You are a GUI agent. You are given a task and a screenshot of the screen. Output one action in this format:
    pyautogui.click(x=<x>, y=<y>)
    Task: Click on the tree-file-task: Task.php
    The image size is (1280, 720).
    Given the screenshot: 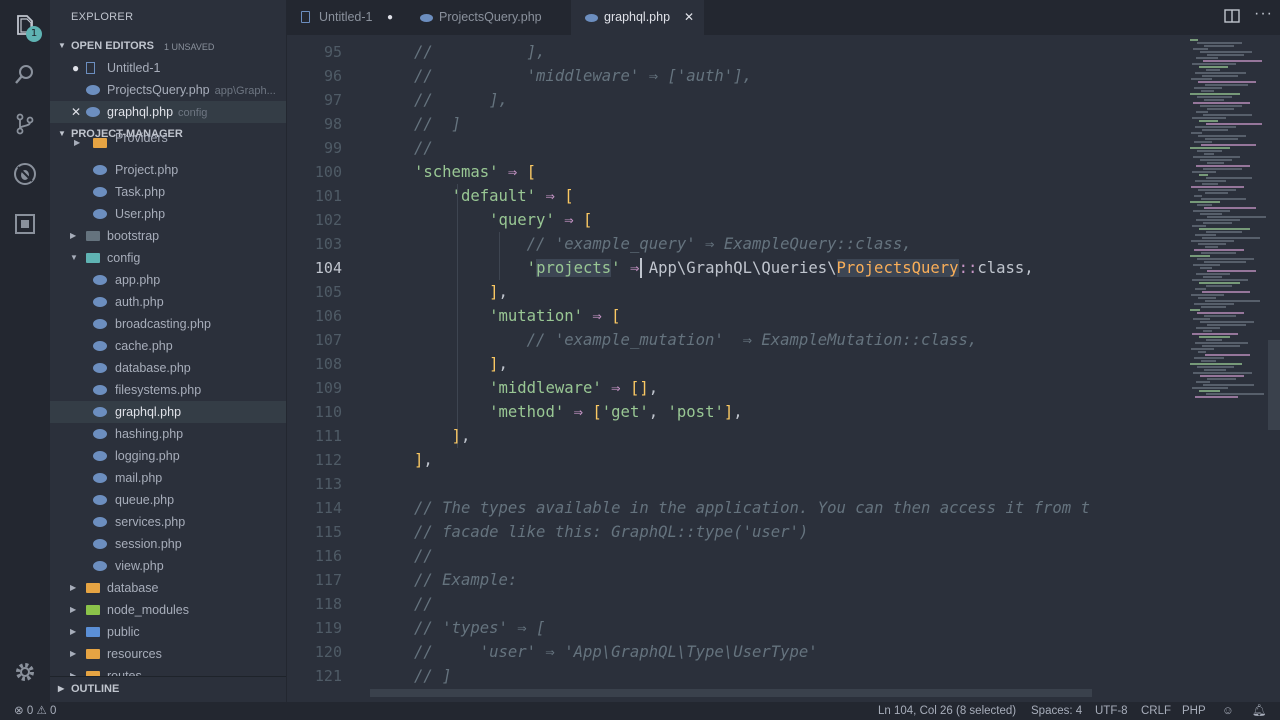 What is the action you would take?
    pyautogui.click(x=168, y=192)
    